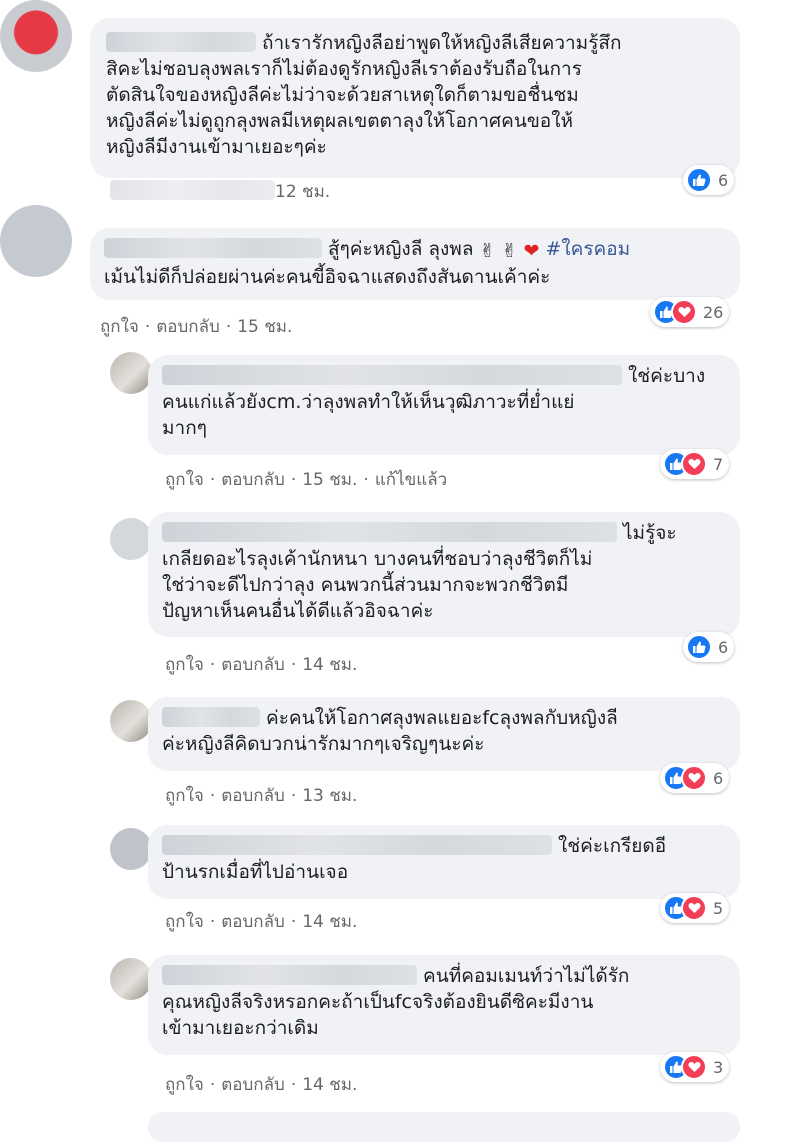 This screenshot has width=800, height=1142. What do you see at coordinates (612, 846) in the screenshot?
I see `comment-text-line: ใช่ค่ะเกรียดอี` at bounding box center [612, 846].